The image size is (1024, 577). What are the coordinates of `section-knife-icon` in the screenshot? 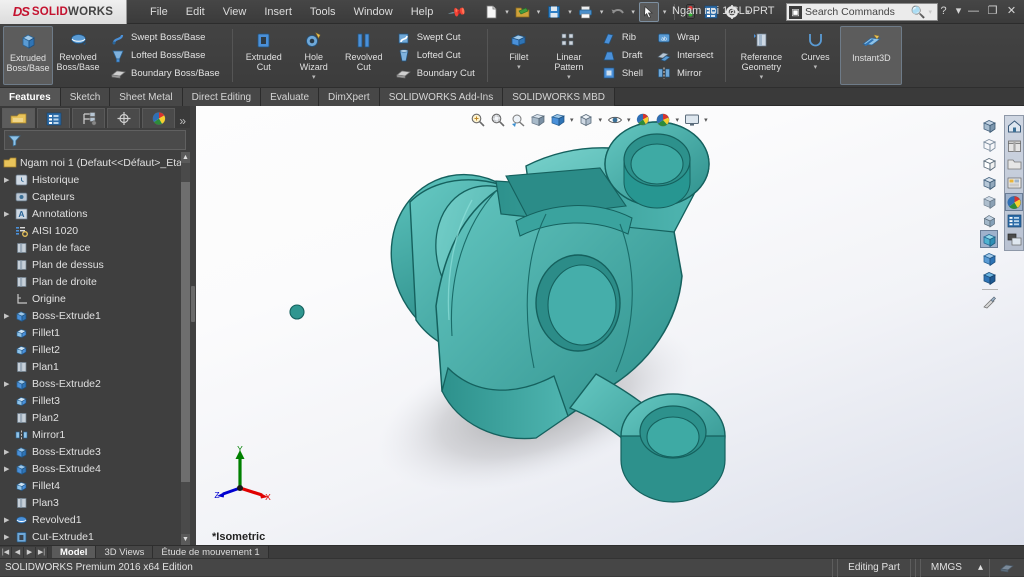 It's located at (989, 302).